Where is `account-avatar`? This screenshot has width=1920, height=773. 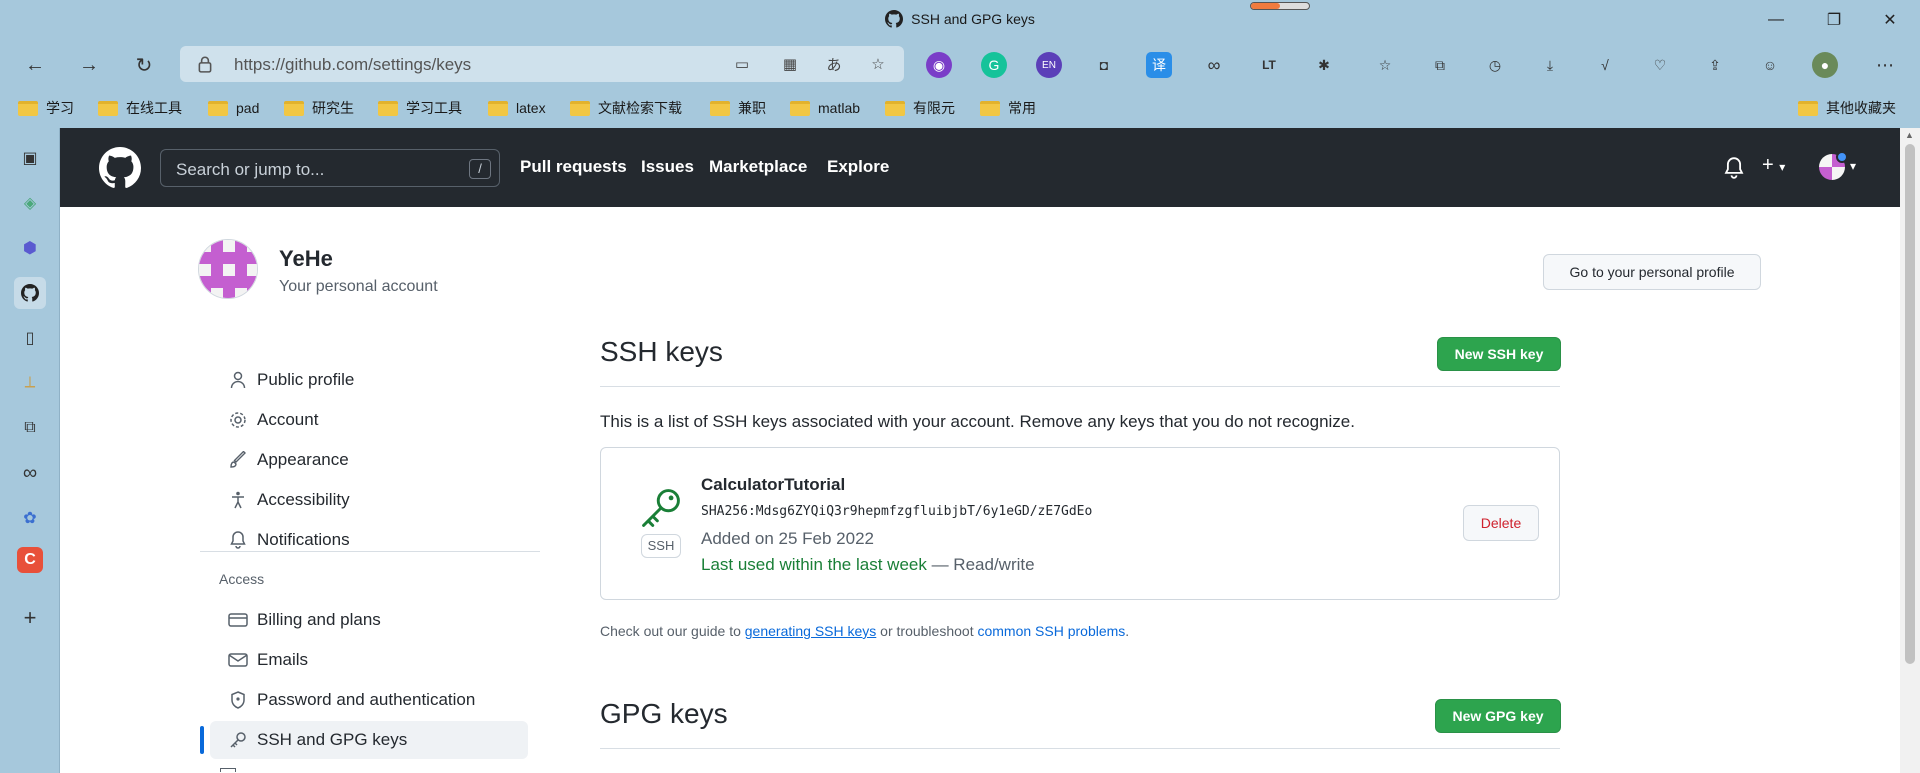 account-avatar is located at coordinates (228, 269).